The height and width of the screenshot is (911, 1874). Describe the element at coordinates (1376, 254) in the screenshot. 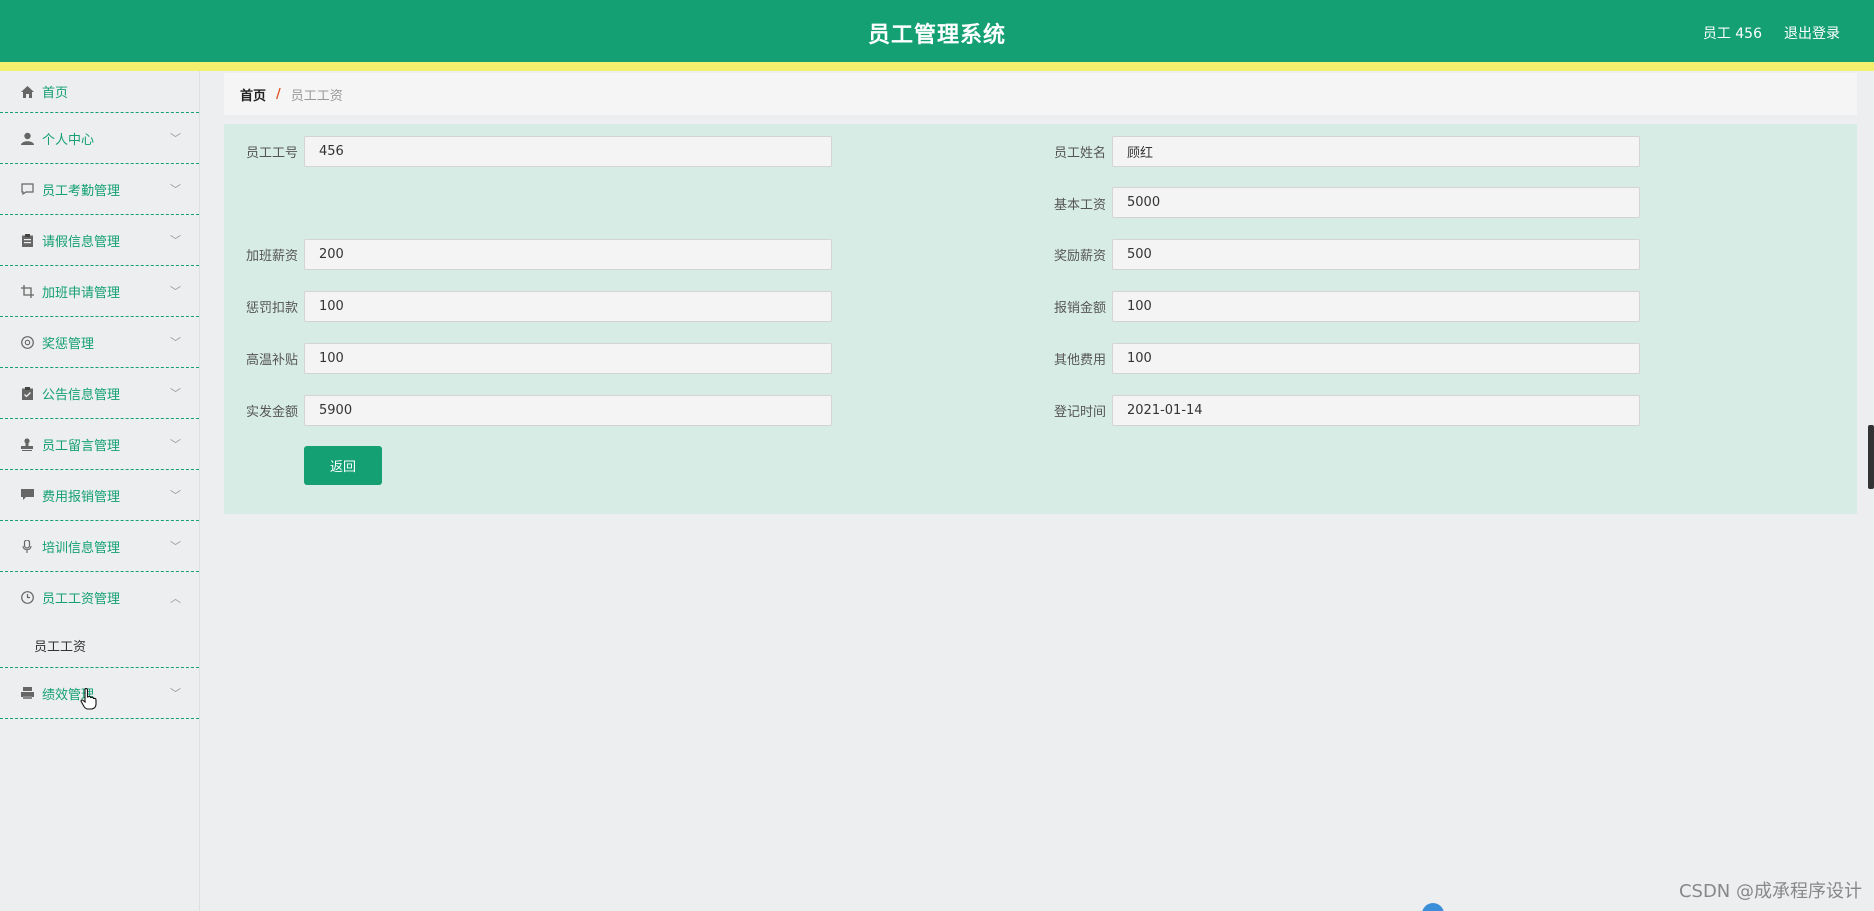

I see `bonus-pay-input: 500` at that location.